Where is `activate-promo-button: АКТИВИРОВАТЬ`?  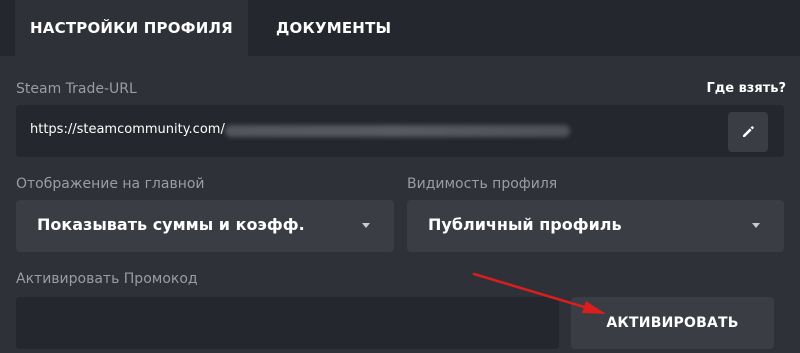
activate-promo-button: АКТИВИРОВАТЬ is located at coordinates (672, 323).